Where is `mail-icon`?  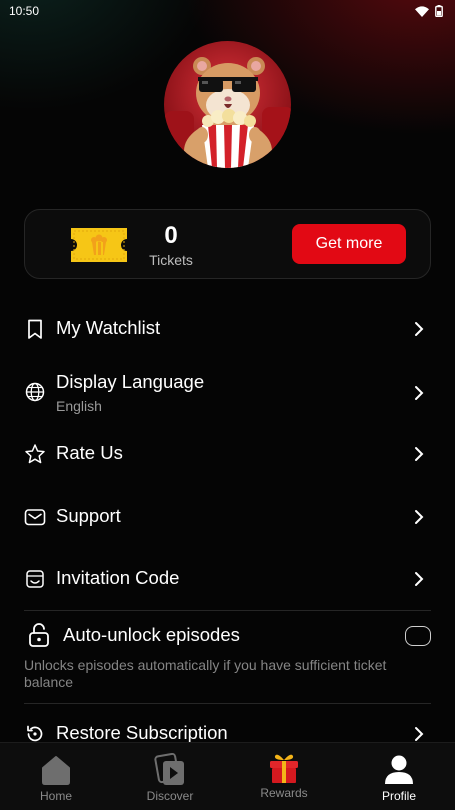
mail-icon is located at coordinates (35, 517).